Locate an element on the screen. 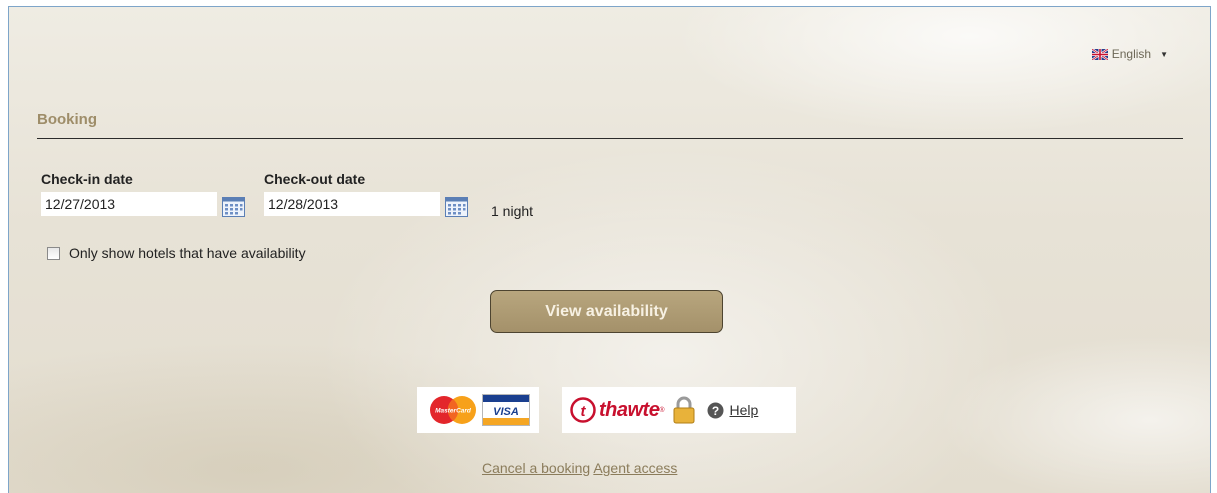  help-link: Help is located at coordinates (744, 410).